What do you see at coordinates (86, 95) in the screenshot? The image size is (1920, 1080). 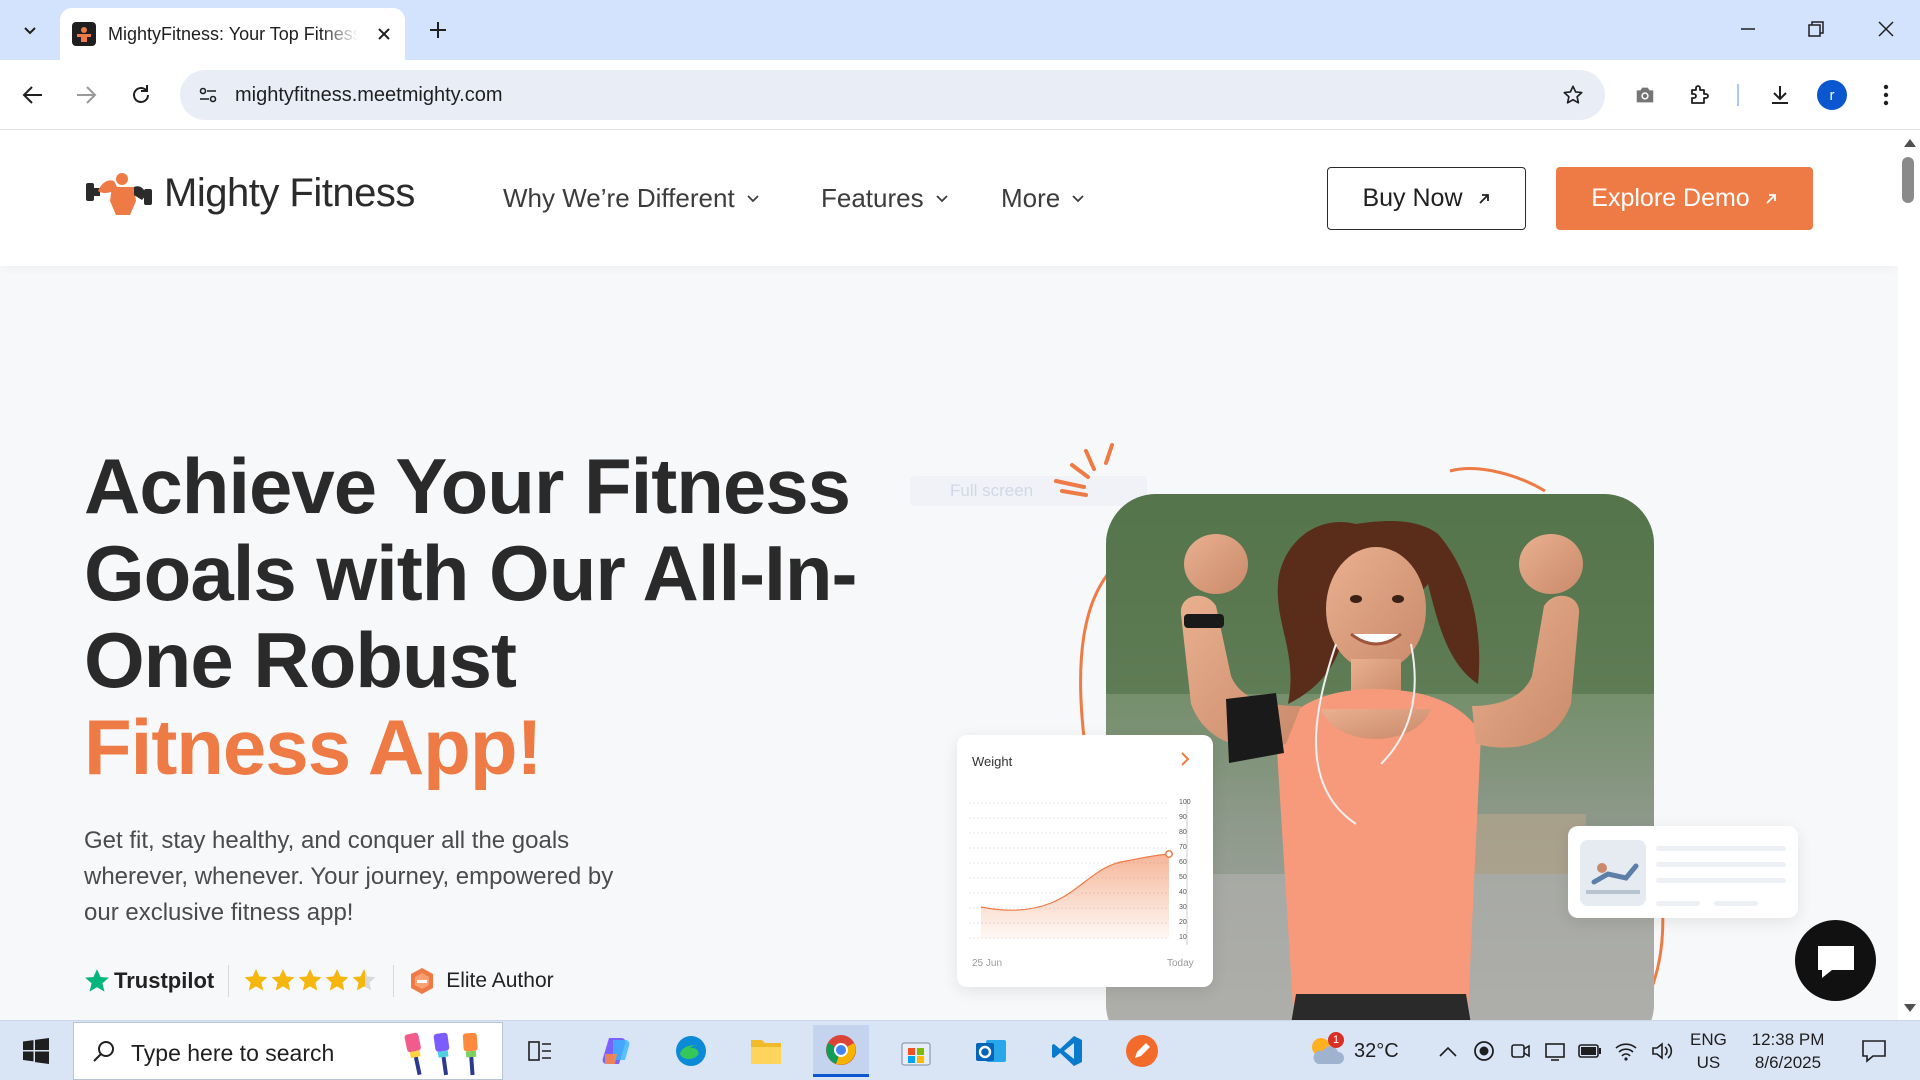 I see `forward-button` at bounding box center [86, 95].